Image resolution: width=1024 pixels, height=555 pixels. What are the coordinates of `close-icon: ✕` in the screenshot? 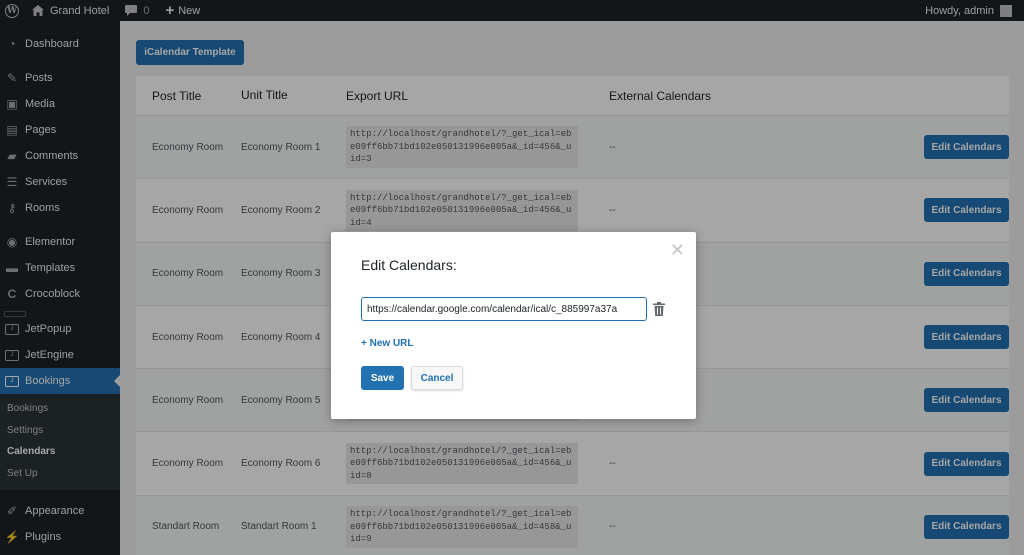 It's located at (677, 250).